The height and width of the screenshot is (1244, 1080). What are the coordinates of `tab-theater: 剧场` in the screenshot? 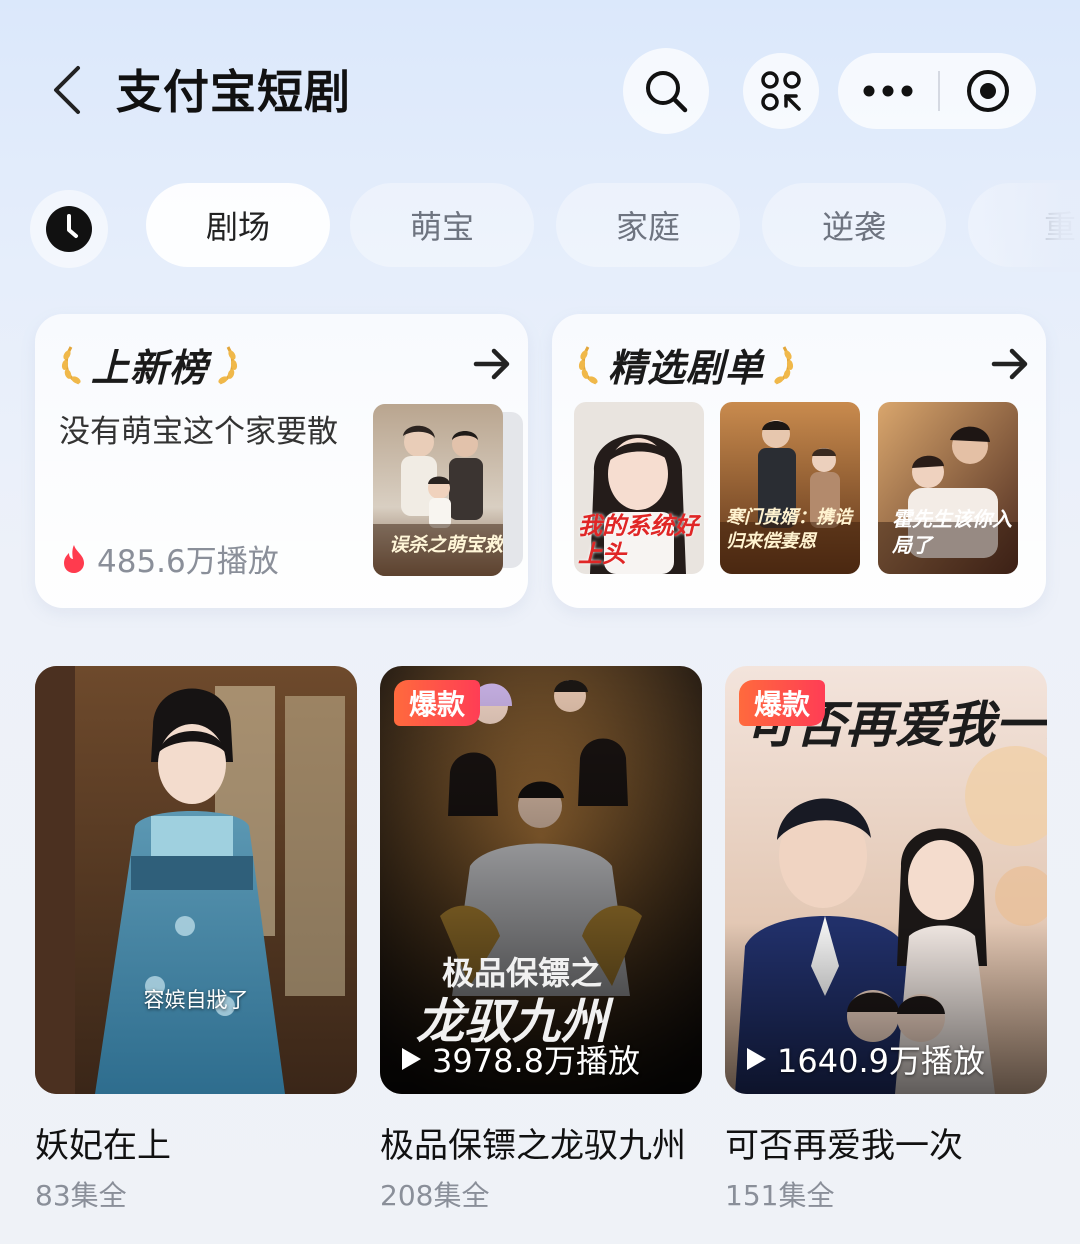 It's located at (238, 225).